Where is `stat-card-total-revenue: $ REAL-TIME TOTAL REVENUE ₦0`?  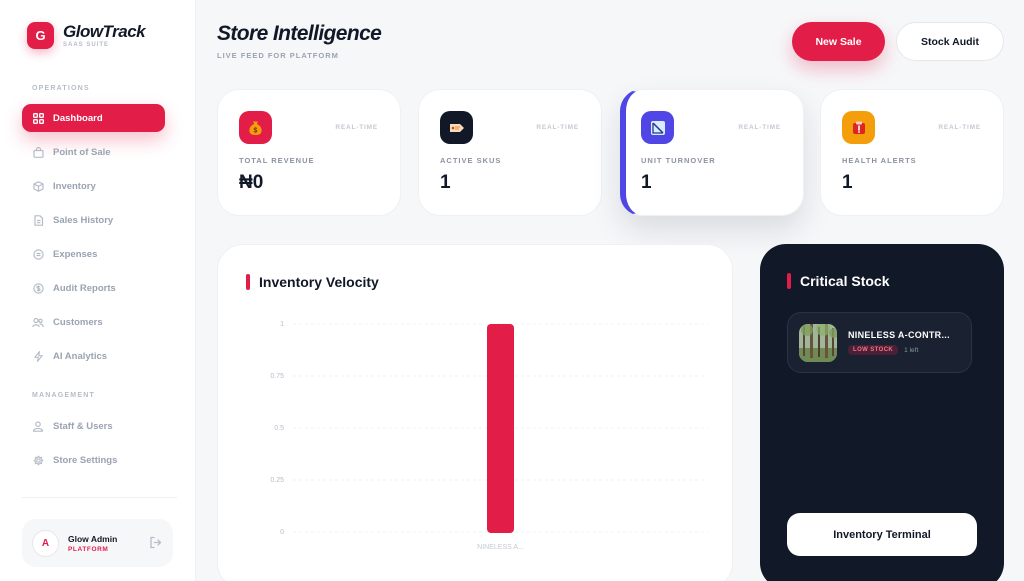
stat-card-total-revenue: $ REAL-TIME TOTAL REVENUE ₦0 is located at coordinates (309, 152).